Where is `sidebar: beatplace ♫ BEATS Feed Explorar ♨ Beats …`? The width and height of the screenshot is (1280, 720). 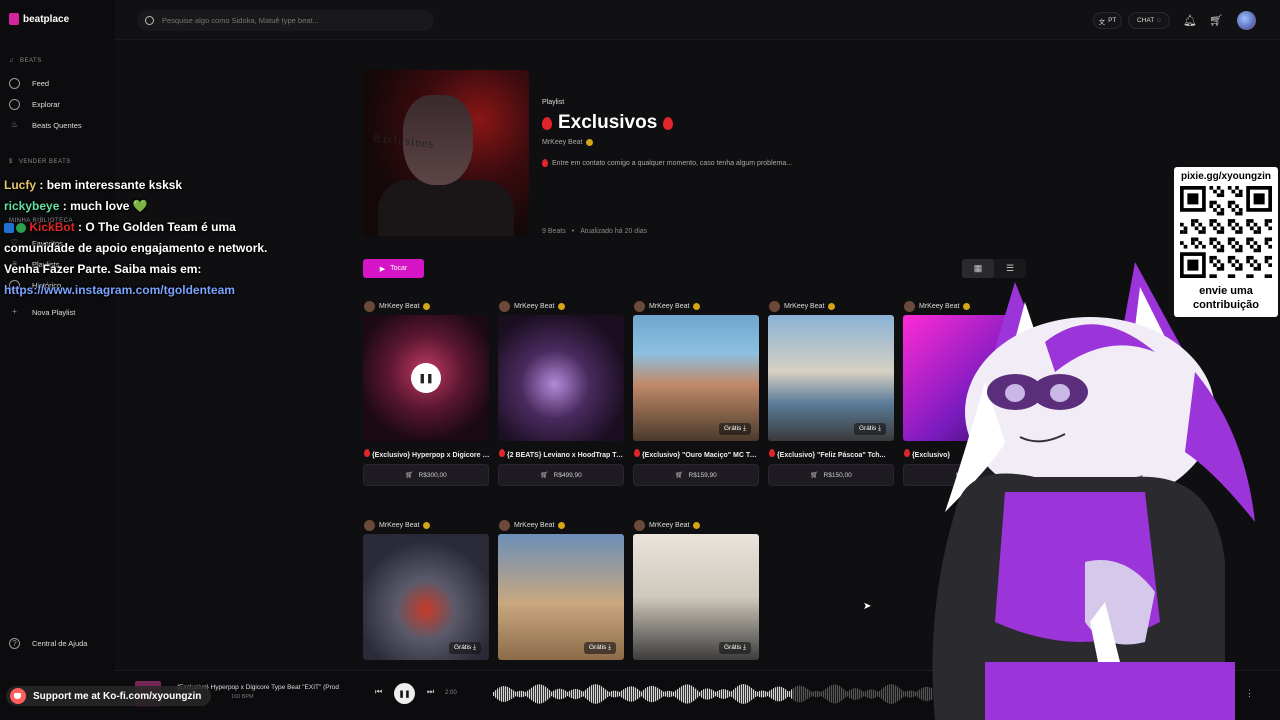 sidebar: beatplace ♫ BEATS Feed Explorar ♨ Beats … is located at coordinates (57, 360).